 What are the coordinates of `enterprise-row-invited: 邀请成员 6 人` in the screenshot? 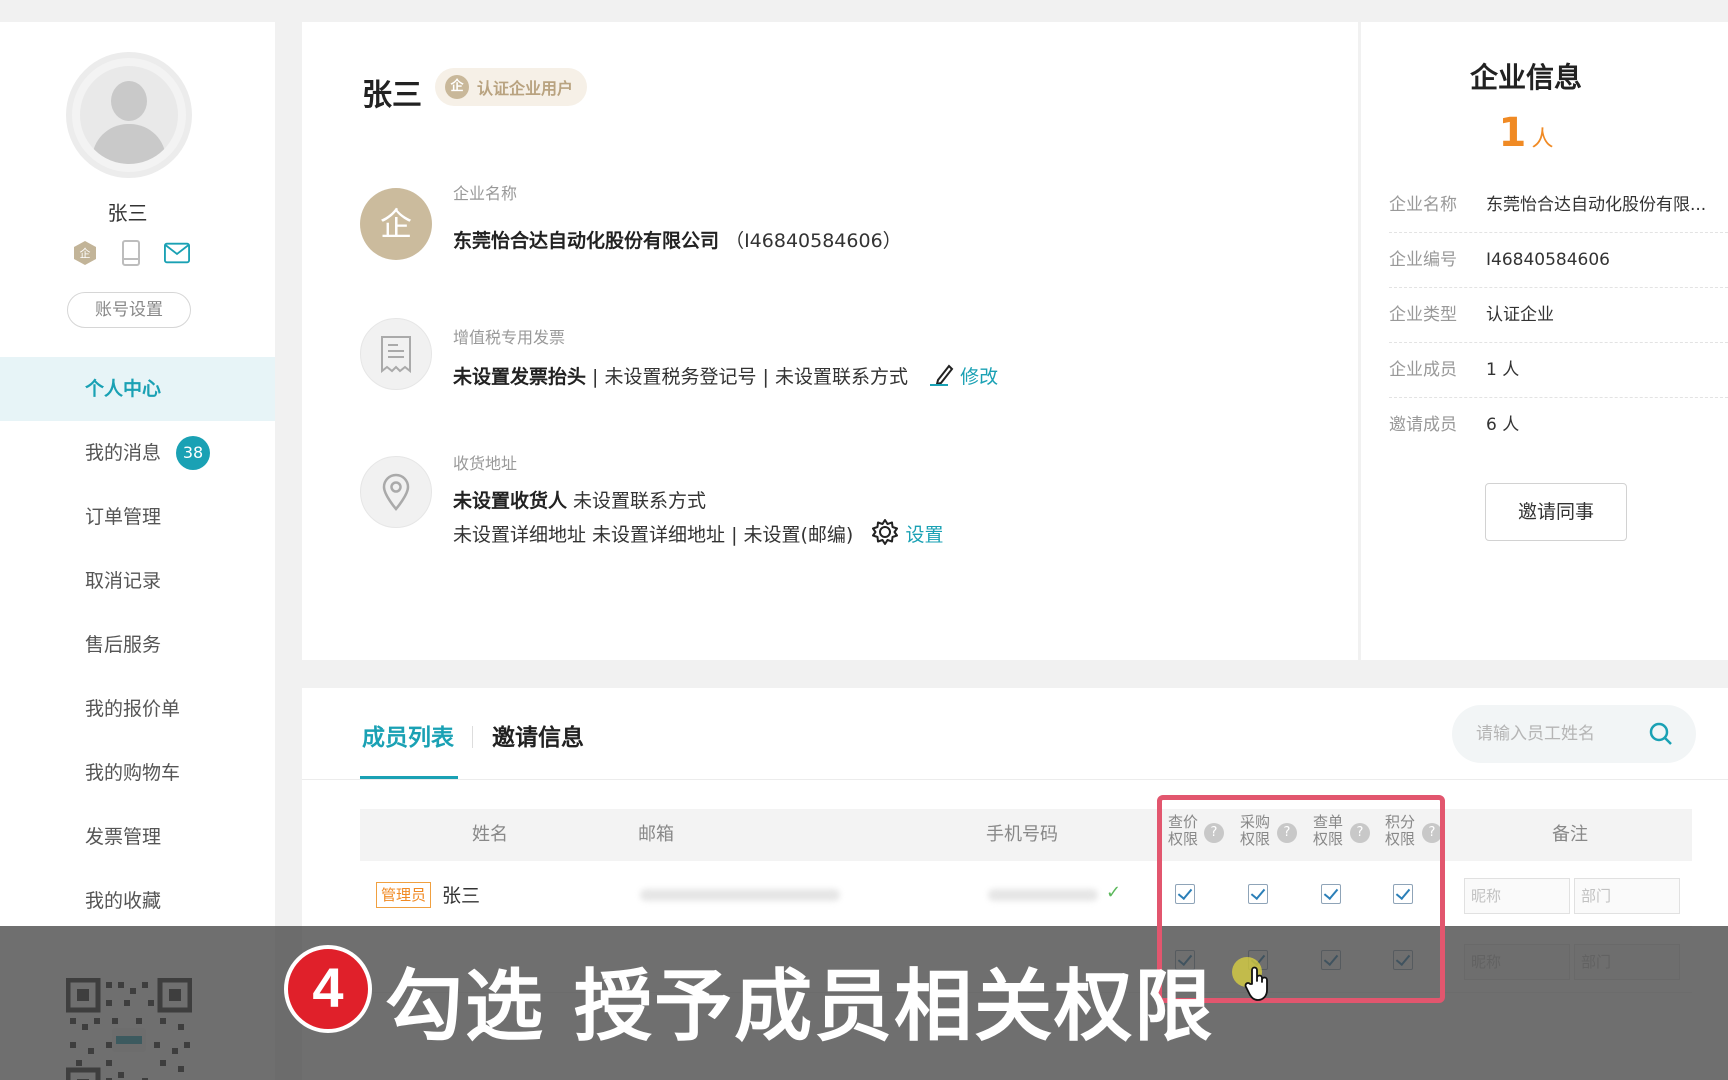 It's located at (1454, 425).